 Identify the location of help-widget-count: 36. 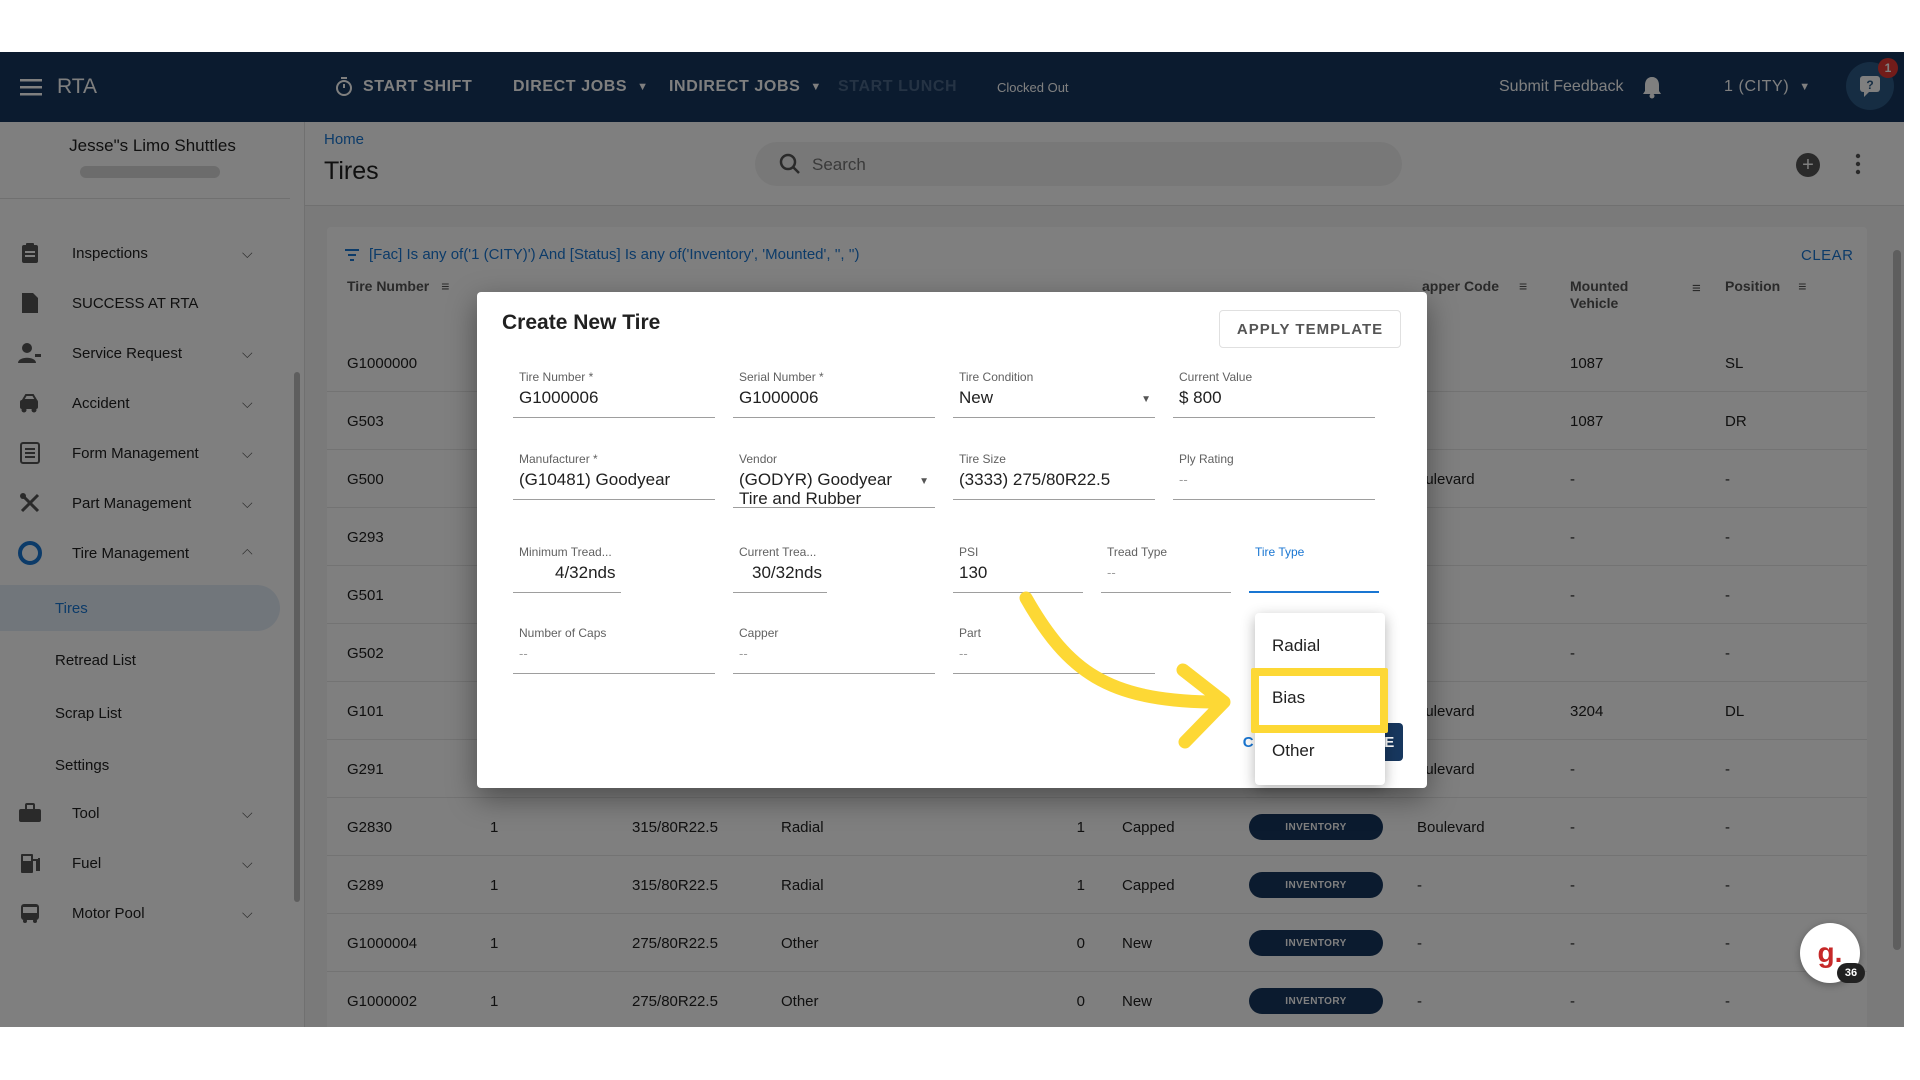
(1851, 973).